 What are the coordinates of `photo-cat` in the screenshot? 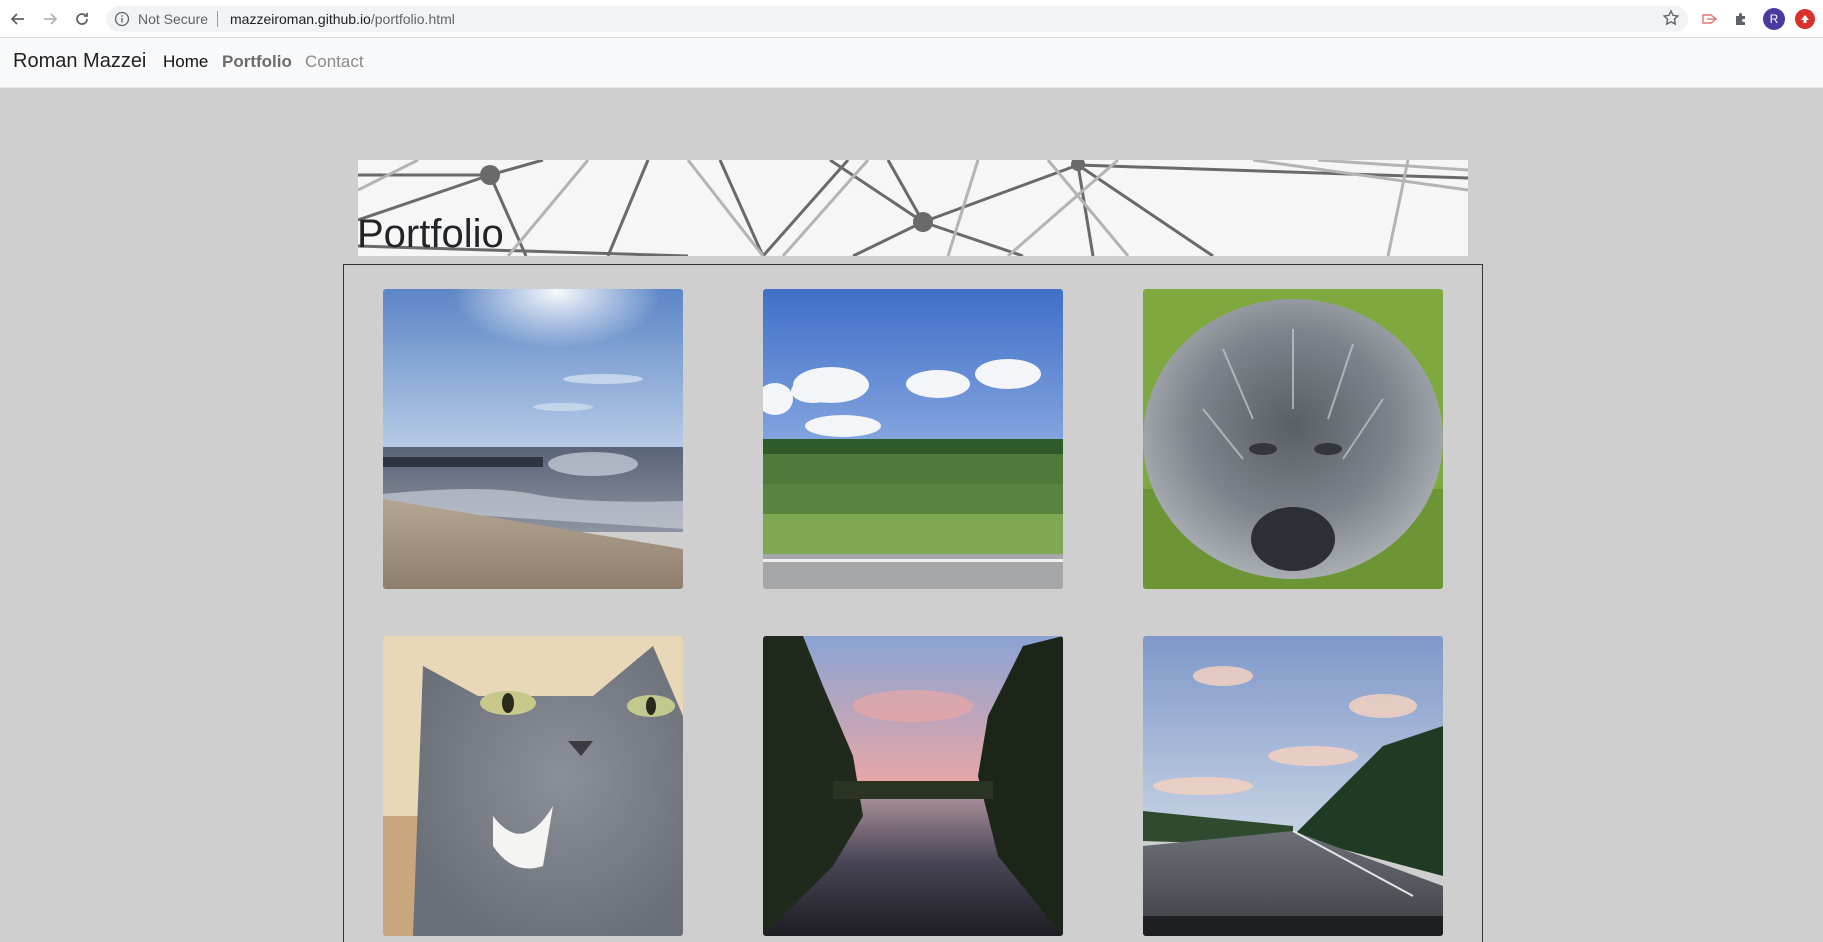 It's located at (533, 786).